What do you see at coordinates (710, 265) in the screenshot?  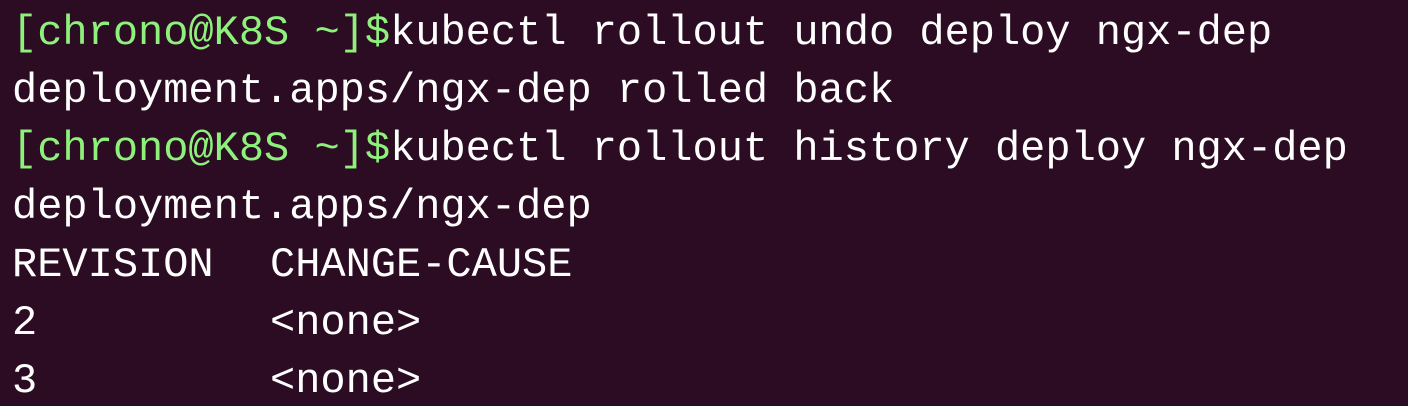 I see `history-table-header: REVISION CHANGE-CAUSE` at bounding box center [710, 265].